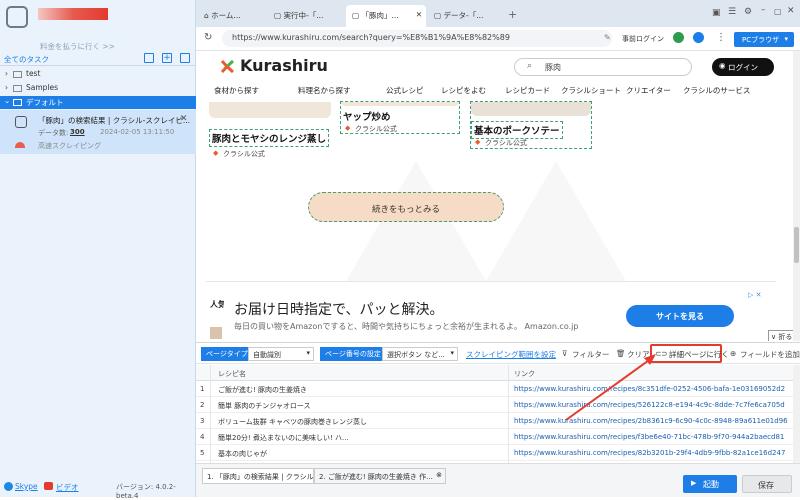 The height and width of the screenshot is (500, 800). I want to click on minimize-icon: –, so click(763, 10).